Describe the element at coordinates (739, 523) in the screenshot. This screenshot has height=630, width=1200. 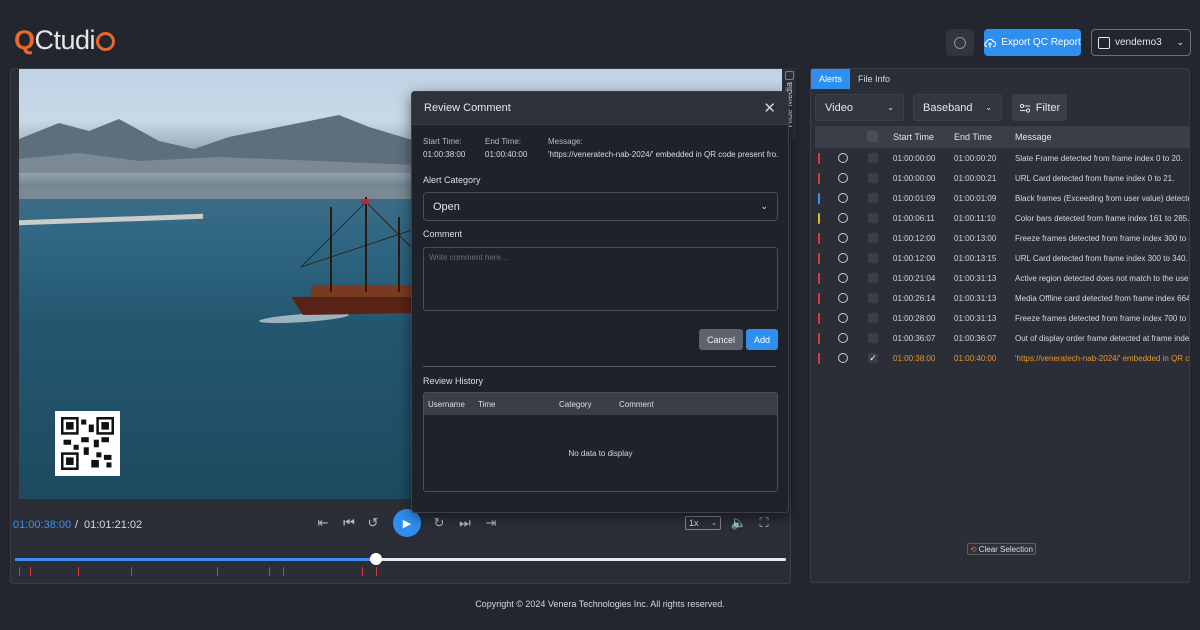
I see `volume-button: 🔈` at that location.